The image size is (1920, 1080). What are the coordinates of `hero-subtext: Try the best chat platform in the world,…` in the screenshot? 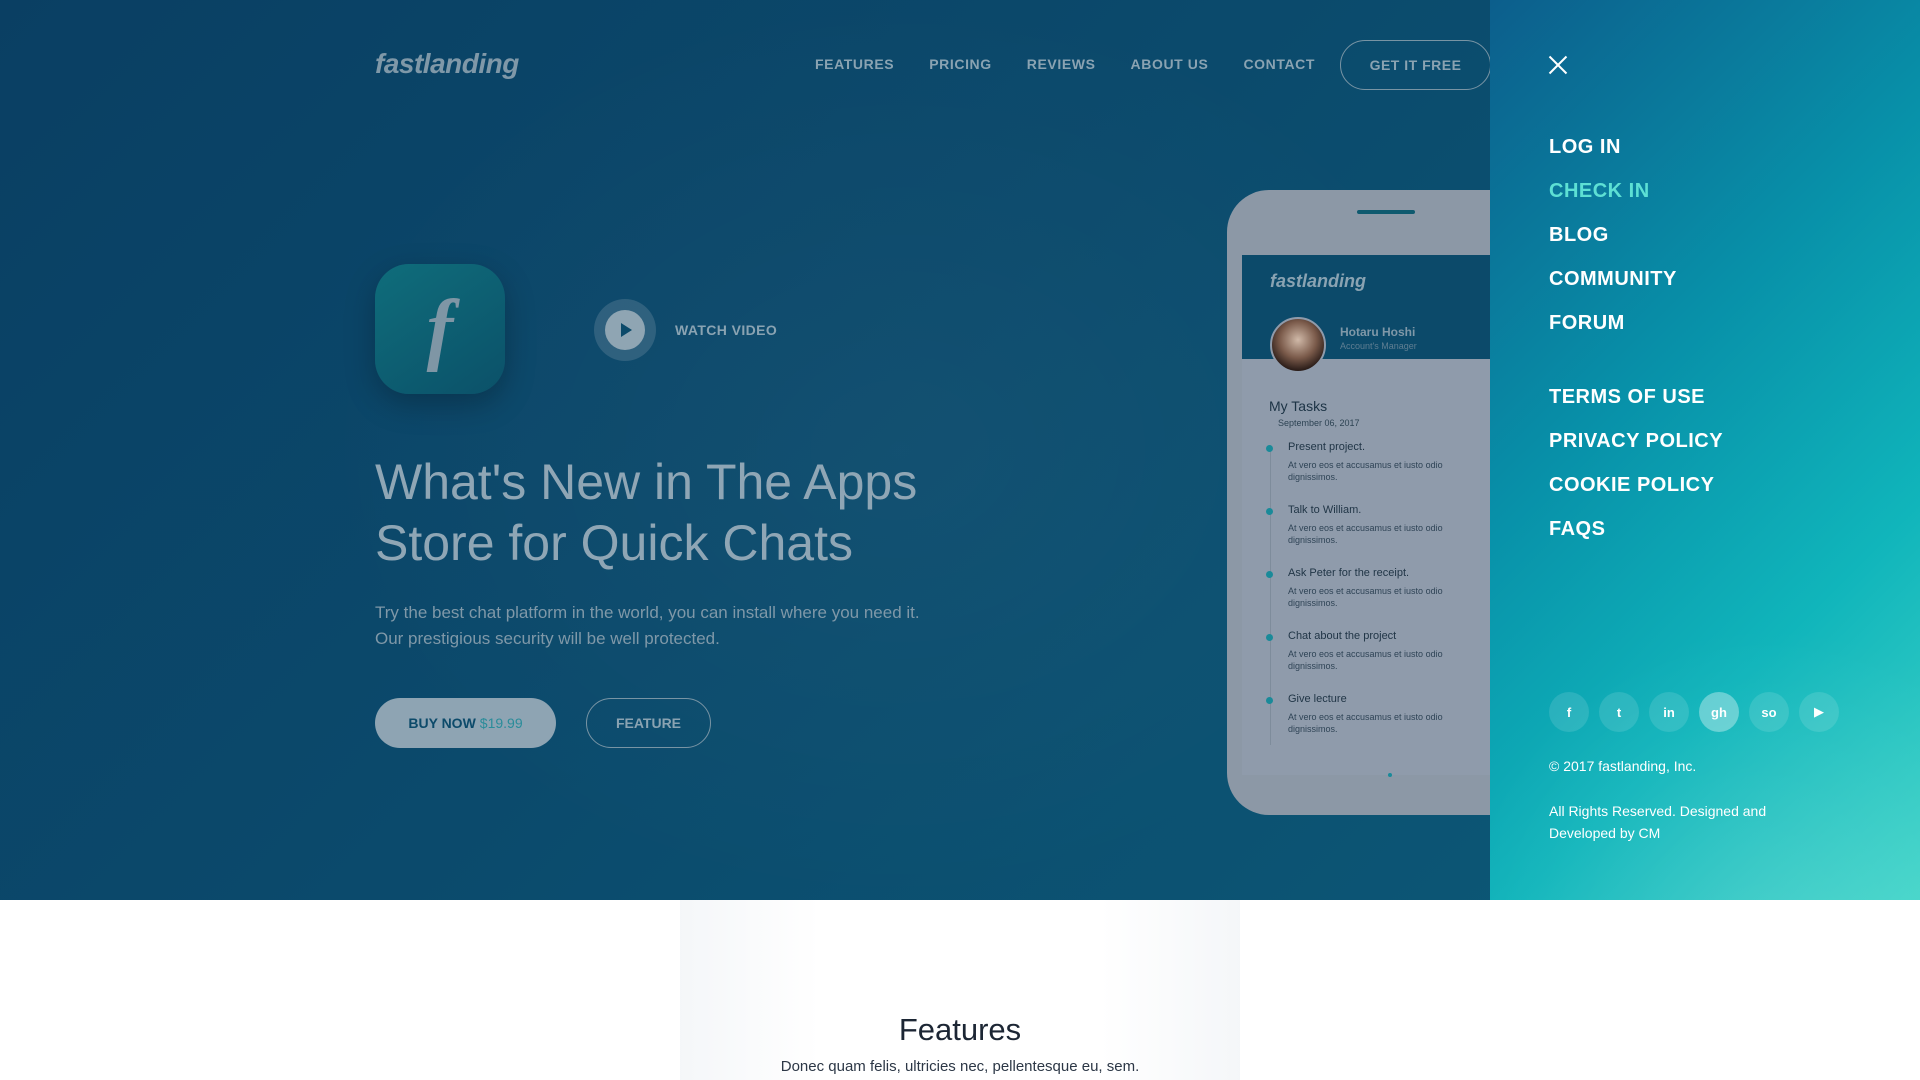 It's located at (695, 626).